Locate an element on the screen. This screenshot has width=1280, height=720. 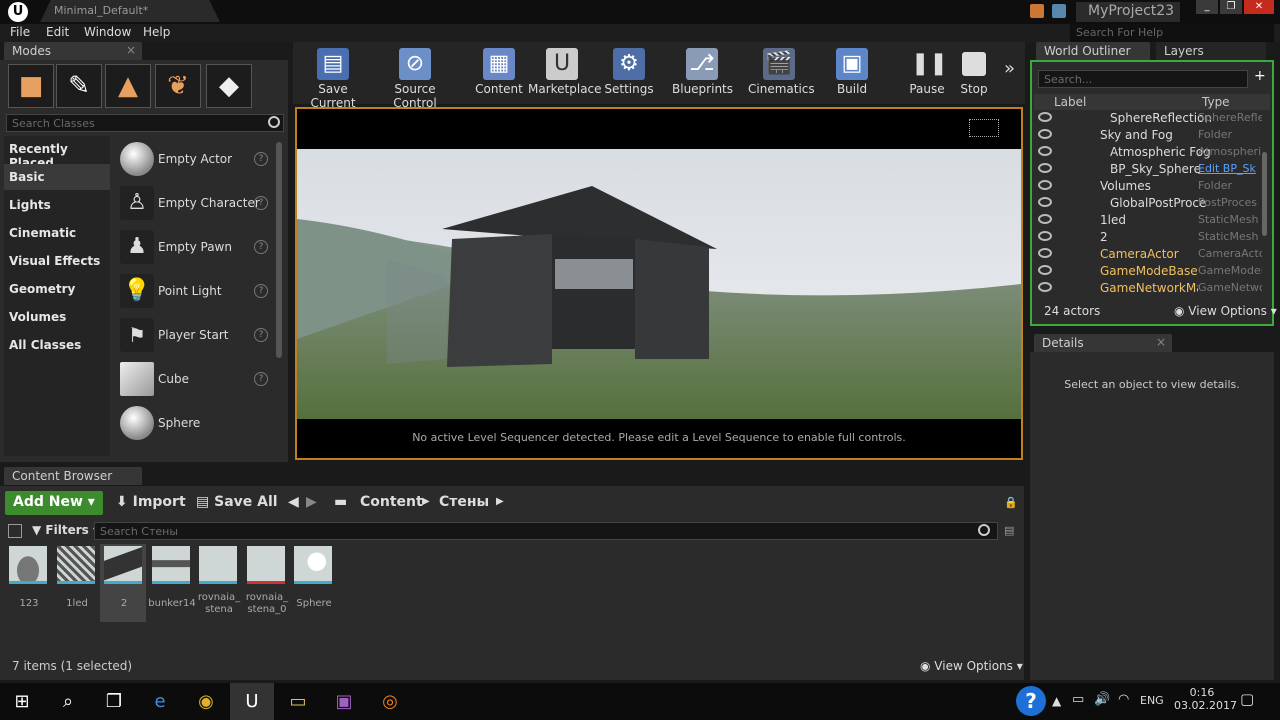
forward-arrow-icon: ▶ is located at coordinates (311, 502).